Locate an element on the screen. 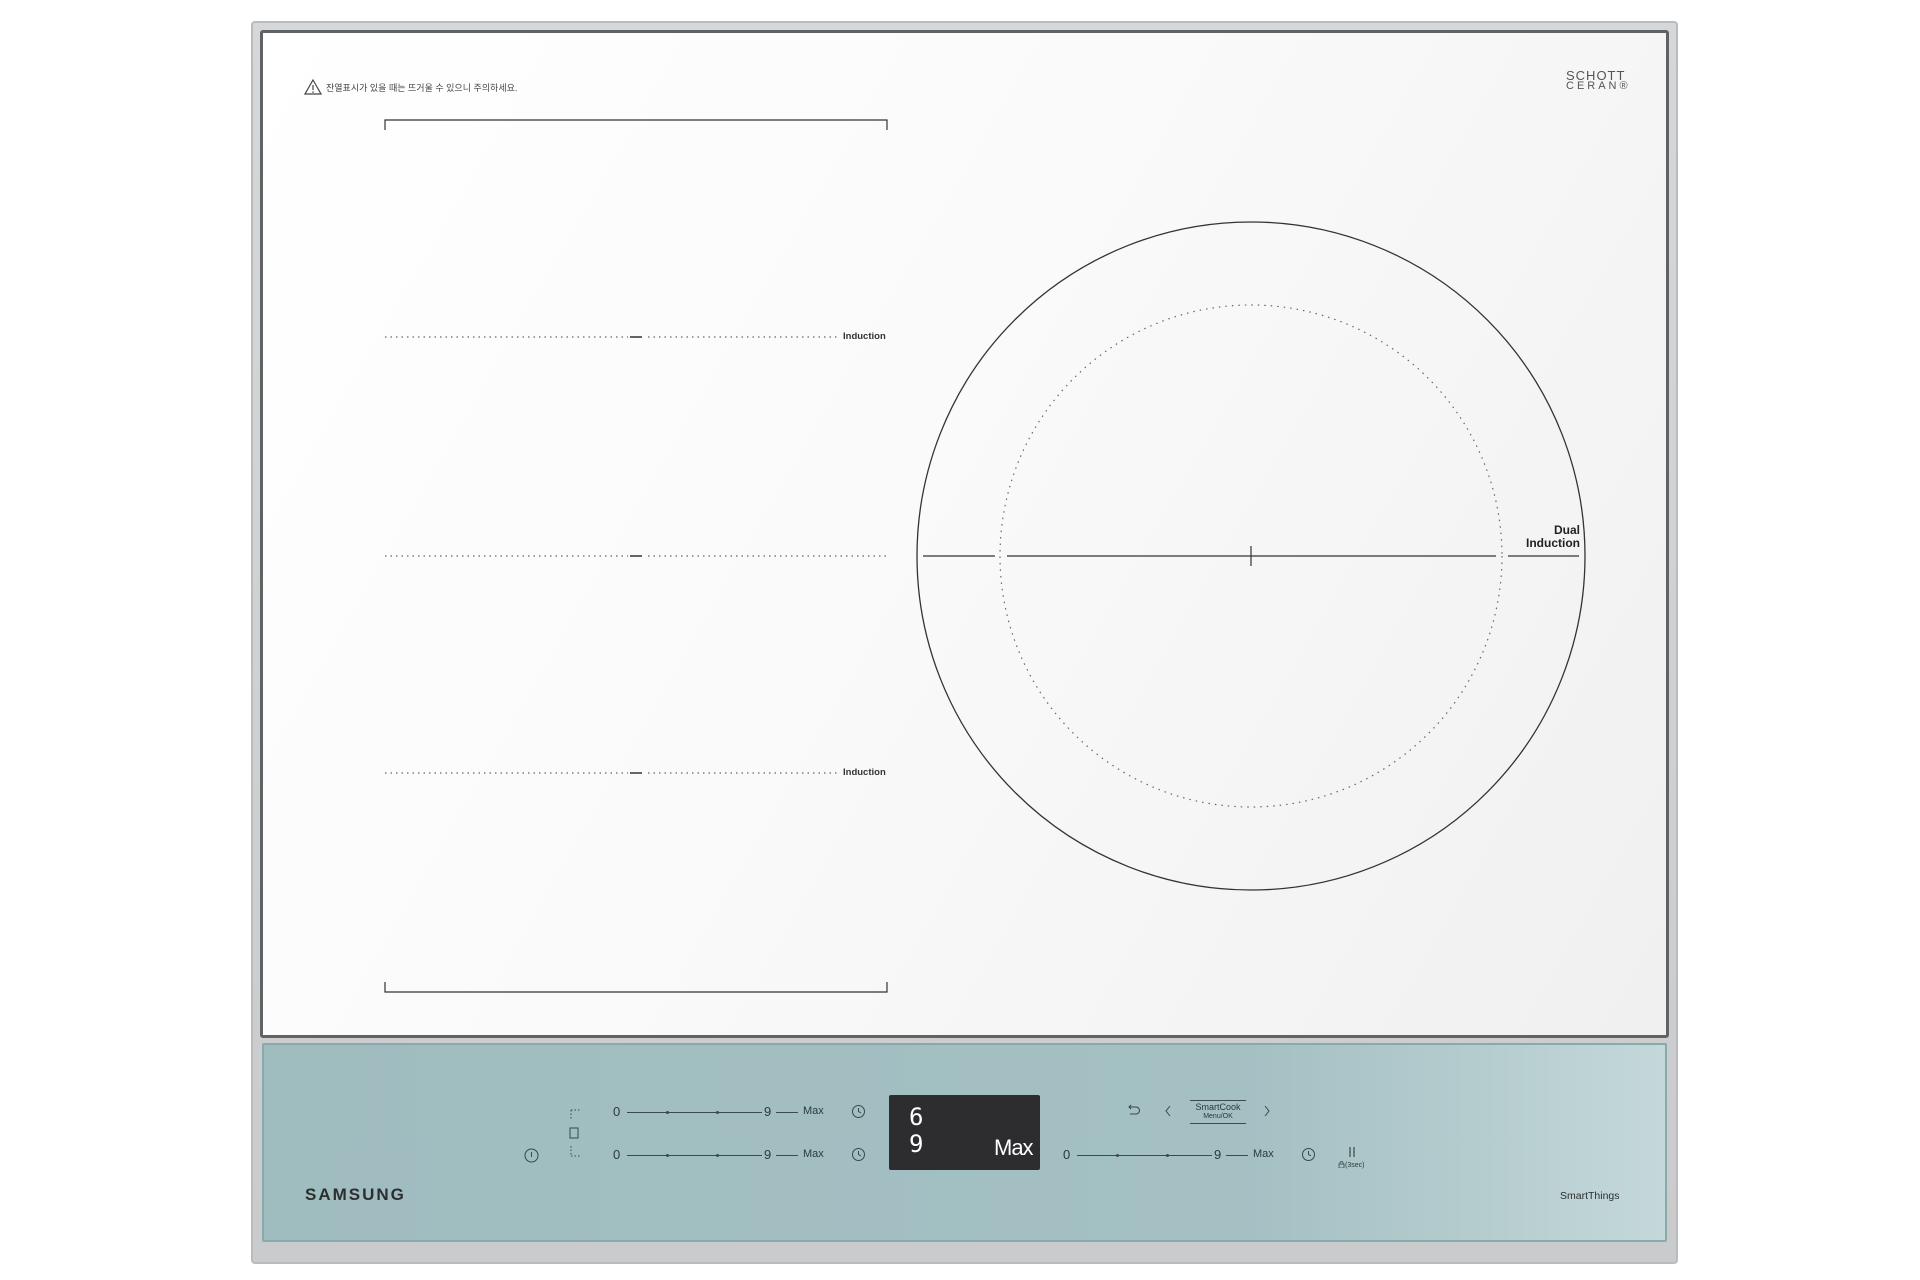 The image size is (1920, 1280). chevron-left-icon is located at coordinates (1168, 1111).